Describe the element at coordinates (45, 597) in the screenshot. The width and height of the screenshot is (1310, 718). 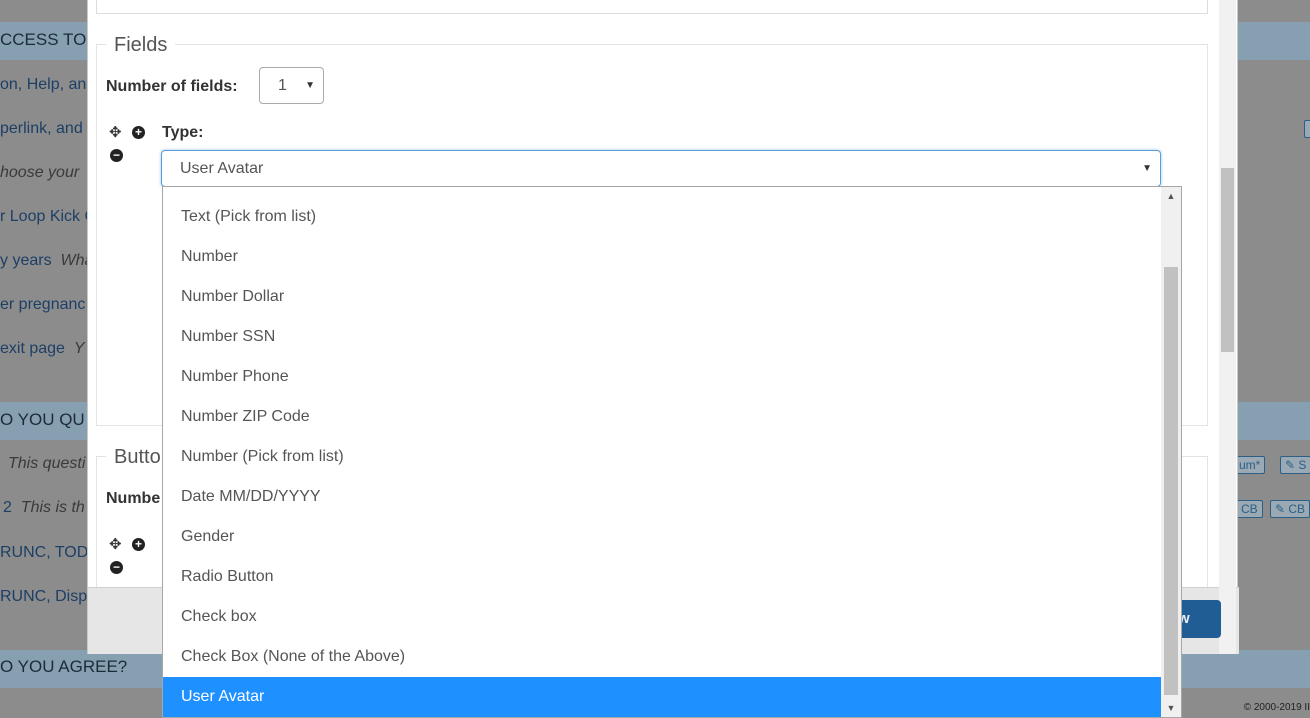
I see `question-link: RUNC, Displ` at that location.